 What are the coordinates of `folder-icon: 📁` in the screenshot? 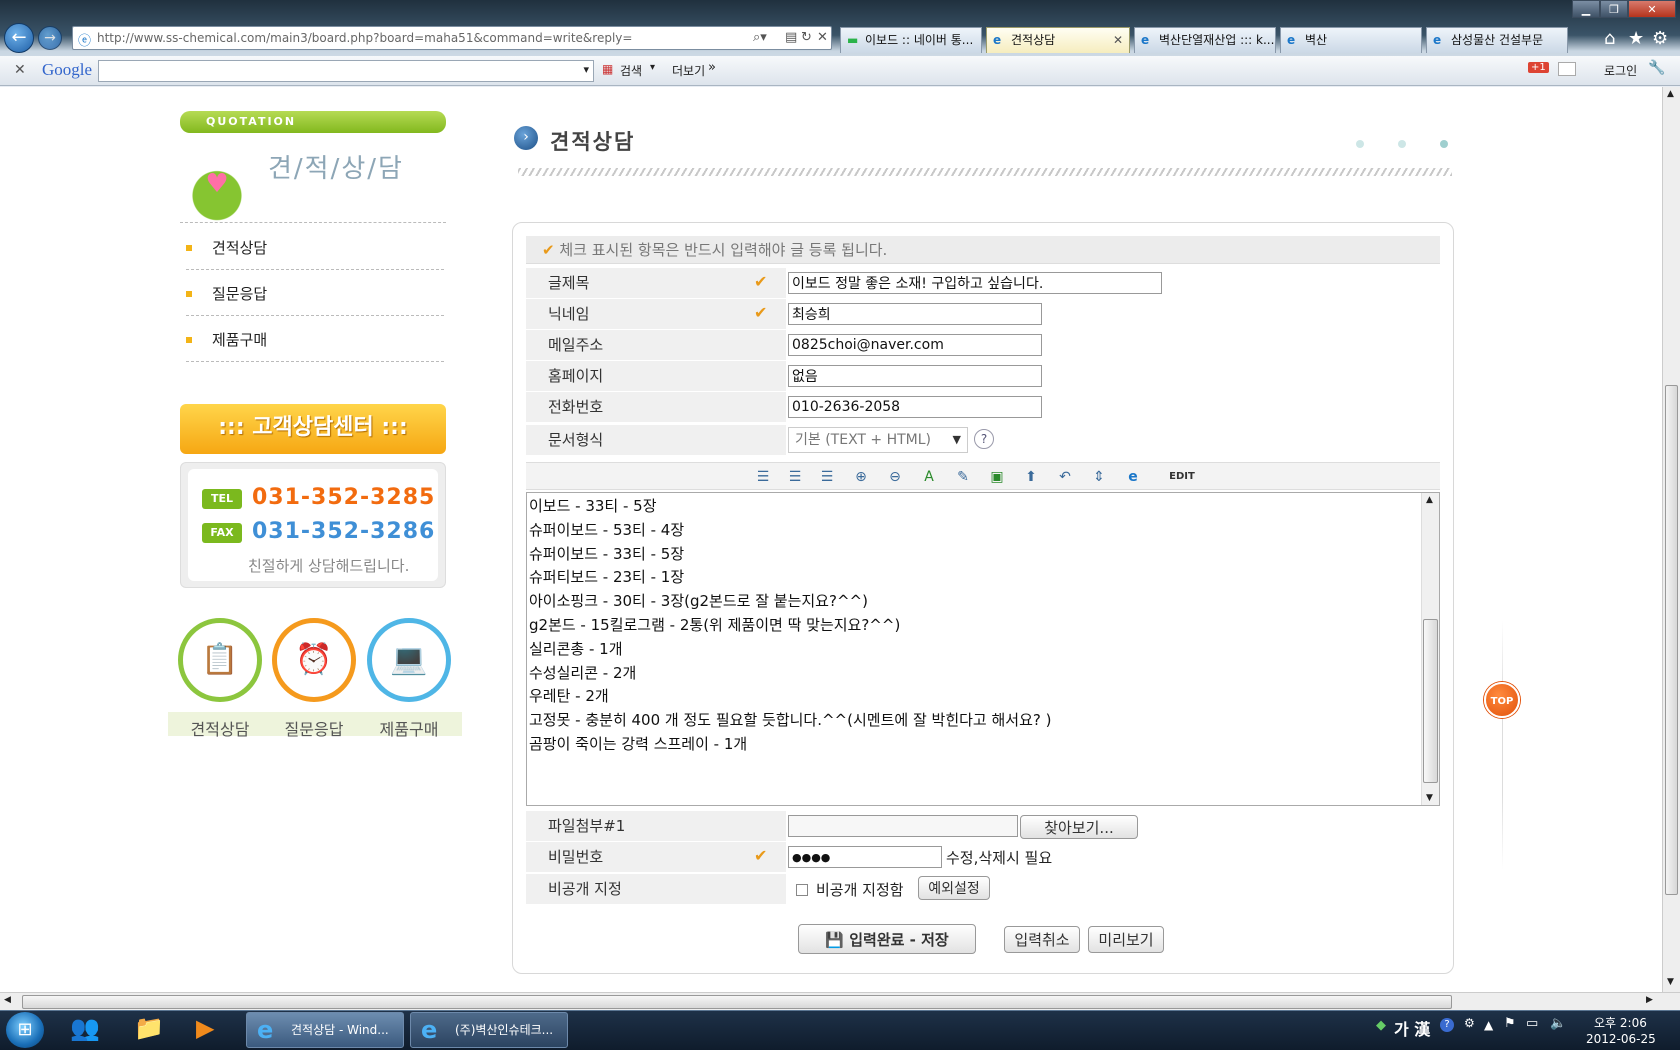 It's located at (149, 1028).